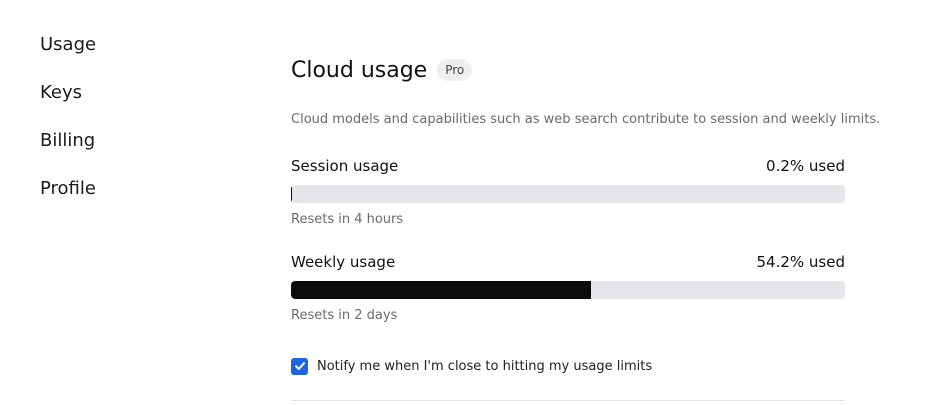 This screenshot has height=406, width=946. I want to click on weekly-reset-text: Resets in 2 days, so click(344, 315).